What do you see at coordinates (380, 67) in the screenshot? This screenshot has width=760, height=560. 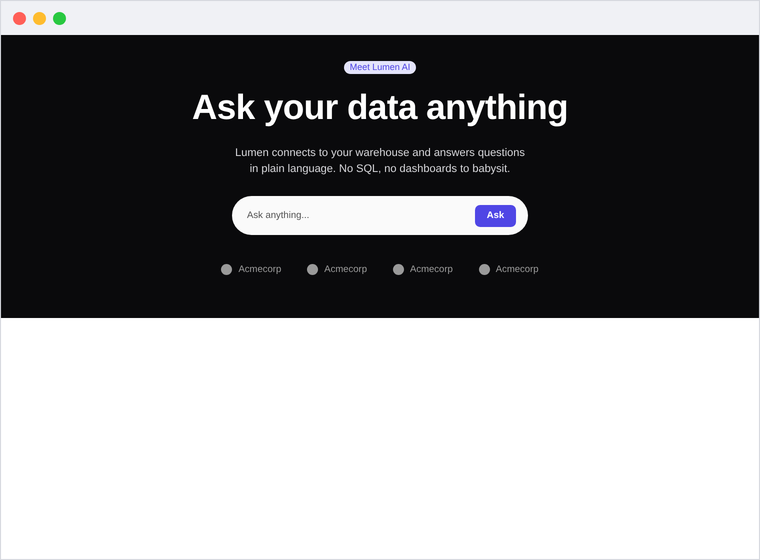 I see `announcement-badge: Meet Lumen AI` at bounding box center [380, 67].